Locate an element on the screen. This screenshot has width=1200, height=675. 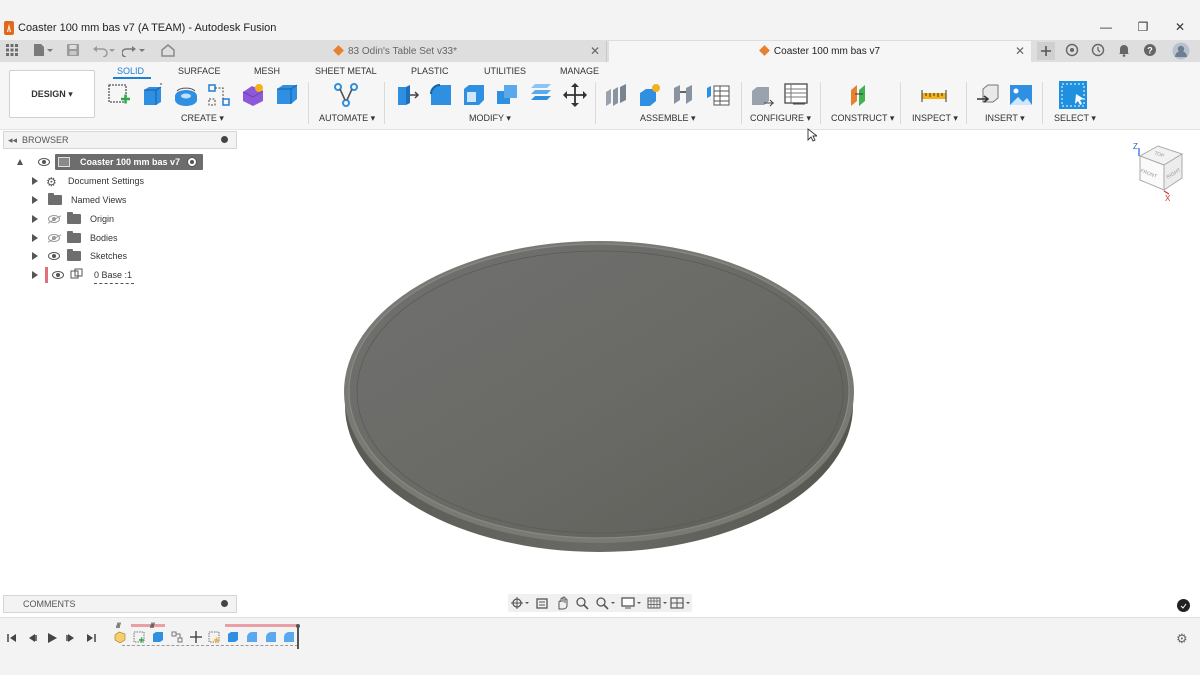
browser-item-sketches: Sketches is located at coordinates (130, 256).